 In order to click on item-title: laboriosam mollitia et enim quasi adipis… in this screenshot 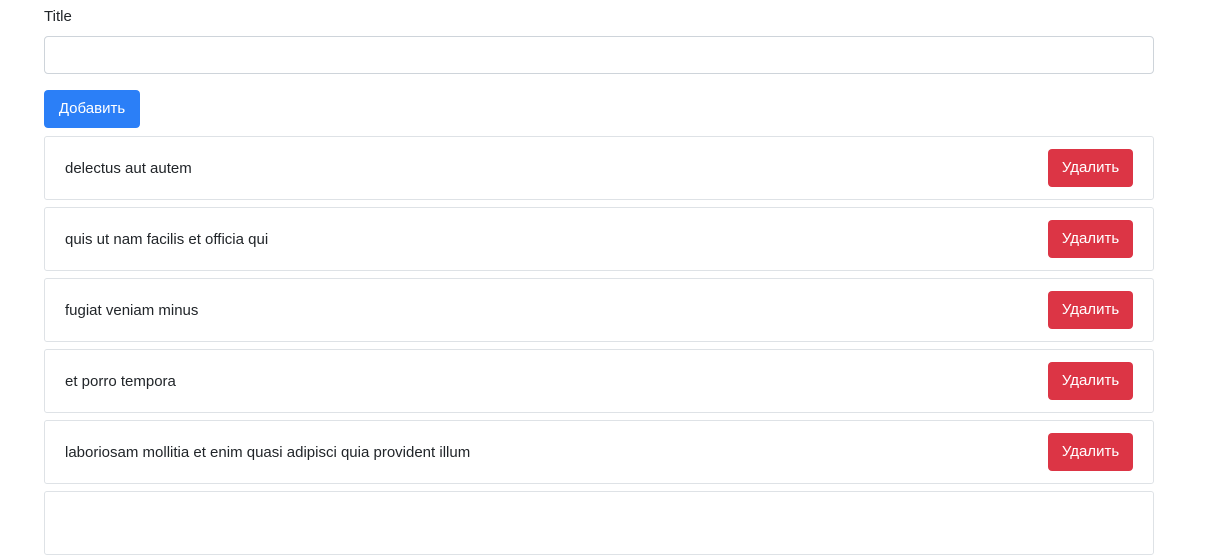, I will do `click(268, 452)`.